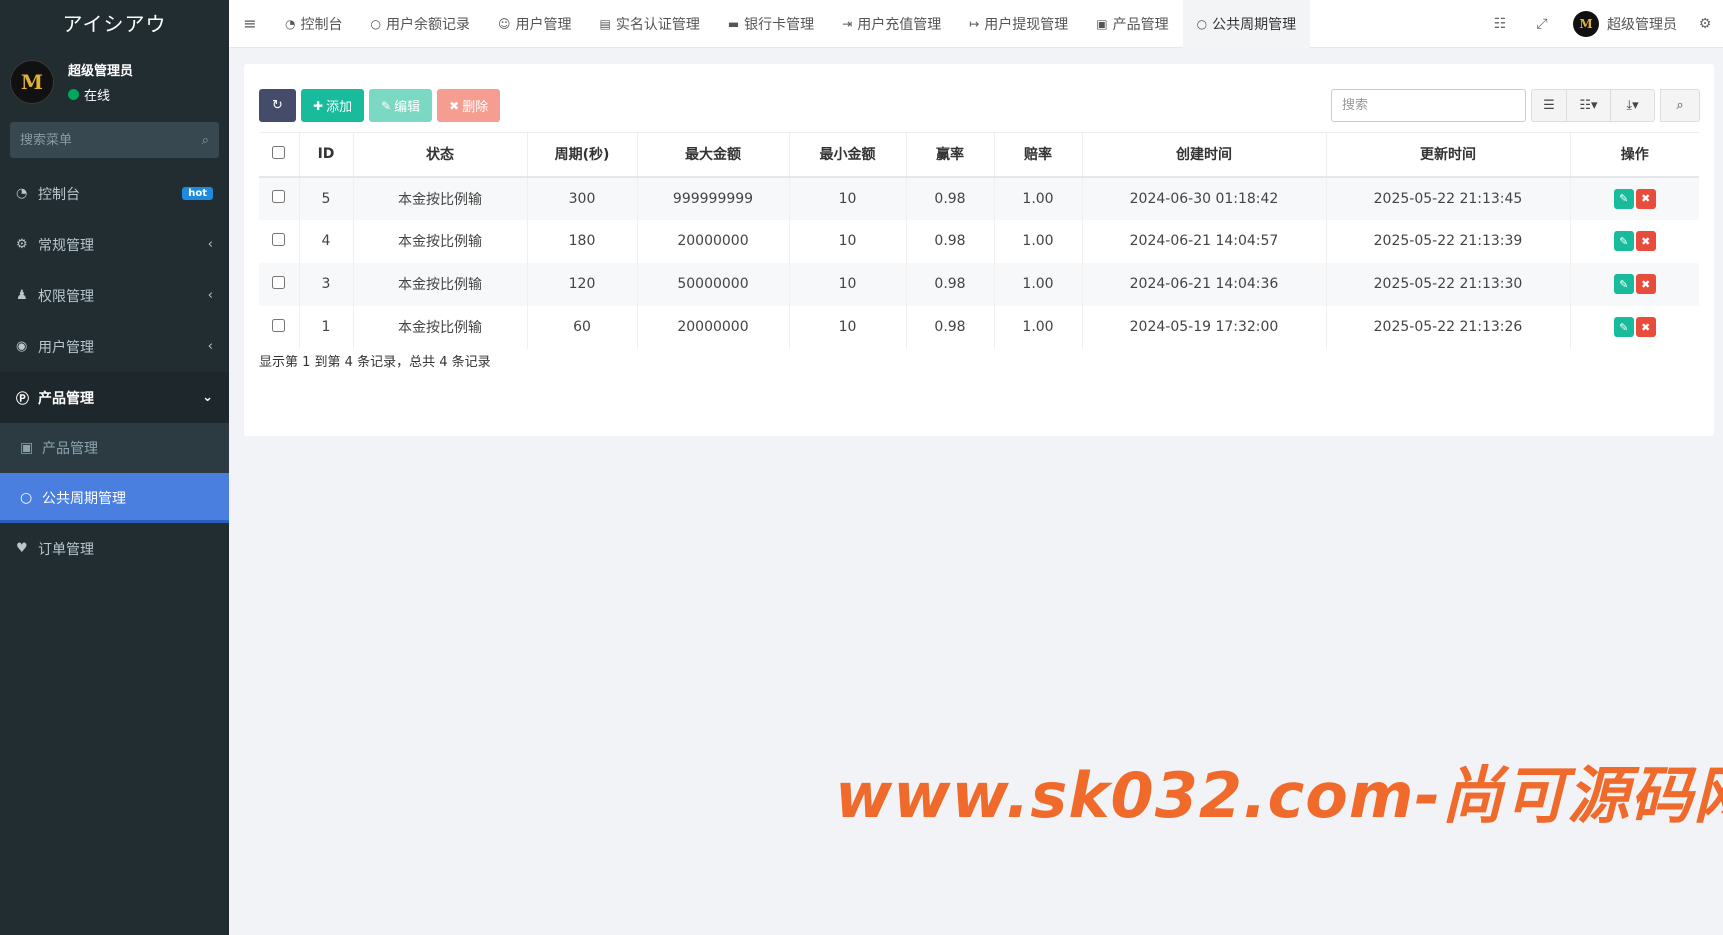 This screenshot has height=935, width=1723. Describe the element at coordinates (581, 198) in the screenshot. I see `table-cell: 300` at that location.